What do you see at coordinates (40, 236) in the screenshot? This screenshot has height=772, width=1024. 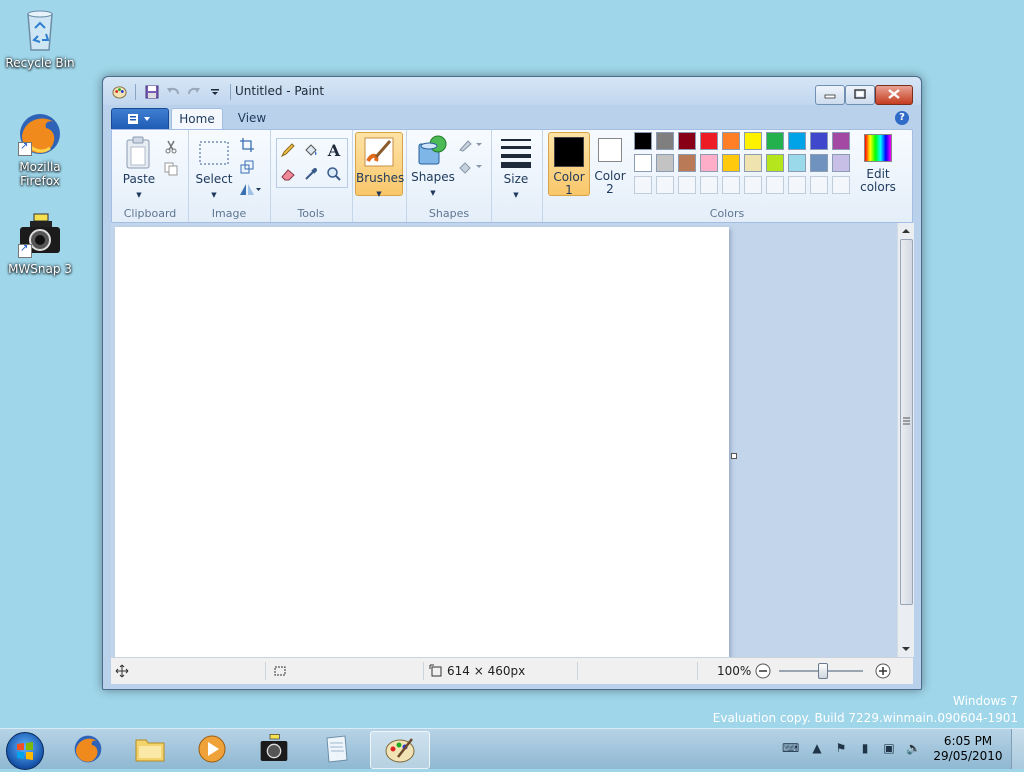 I see `camera-icon` at bounding box center [40, 236].